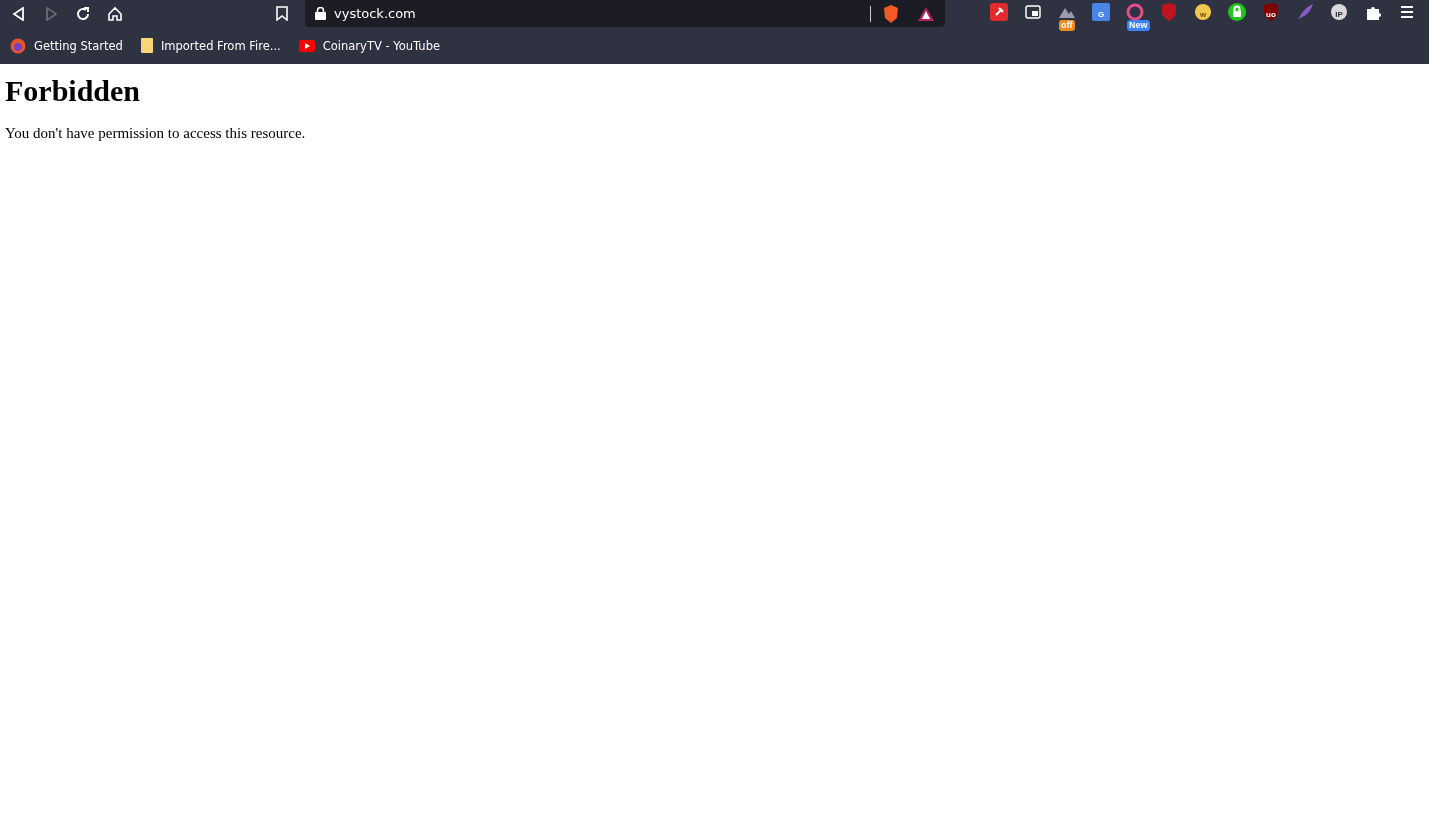 This screenshot has width=1429, height=816. What do you see at coordinates (891, 13) in the screenshot?
I see `lion-shield-icon` at bounding box center [891, 13].